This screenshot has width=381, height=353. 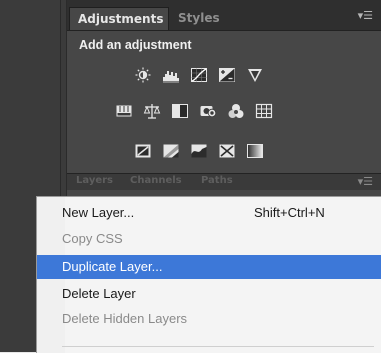 What do you see at coordinates (209, 319) in the screenshot?
I see `menu-item-delete-hidden-layers: Delete Hidden Layers` at bounding box center [209, 319].